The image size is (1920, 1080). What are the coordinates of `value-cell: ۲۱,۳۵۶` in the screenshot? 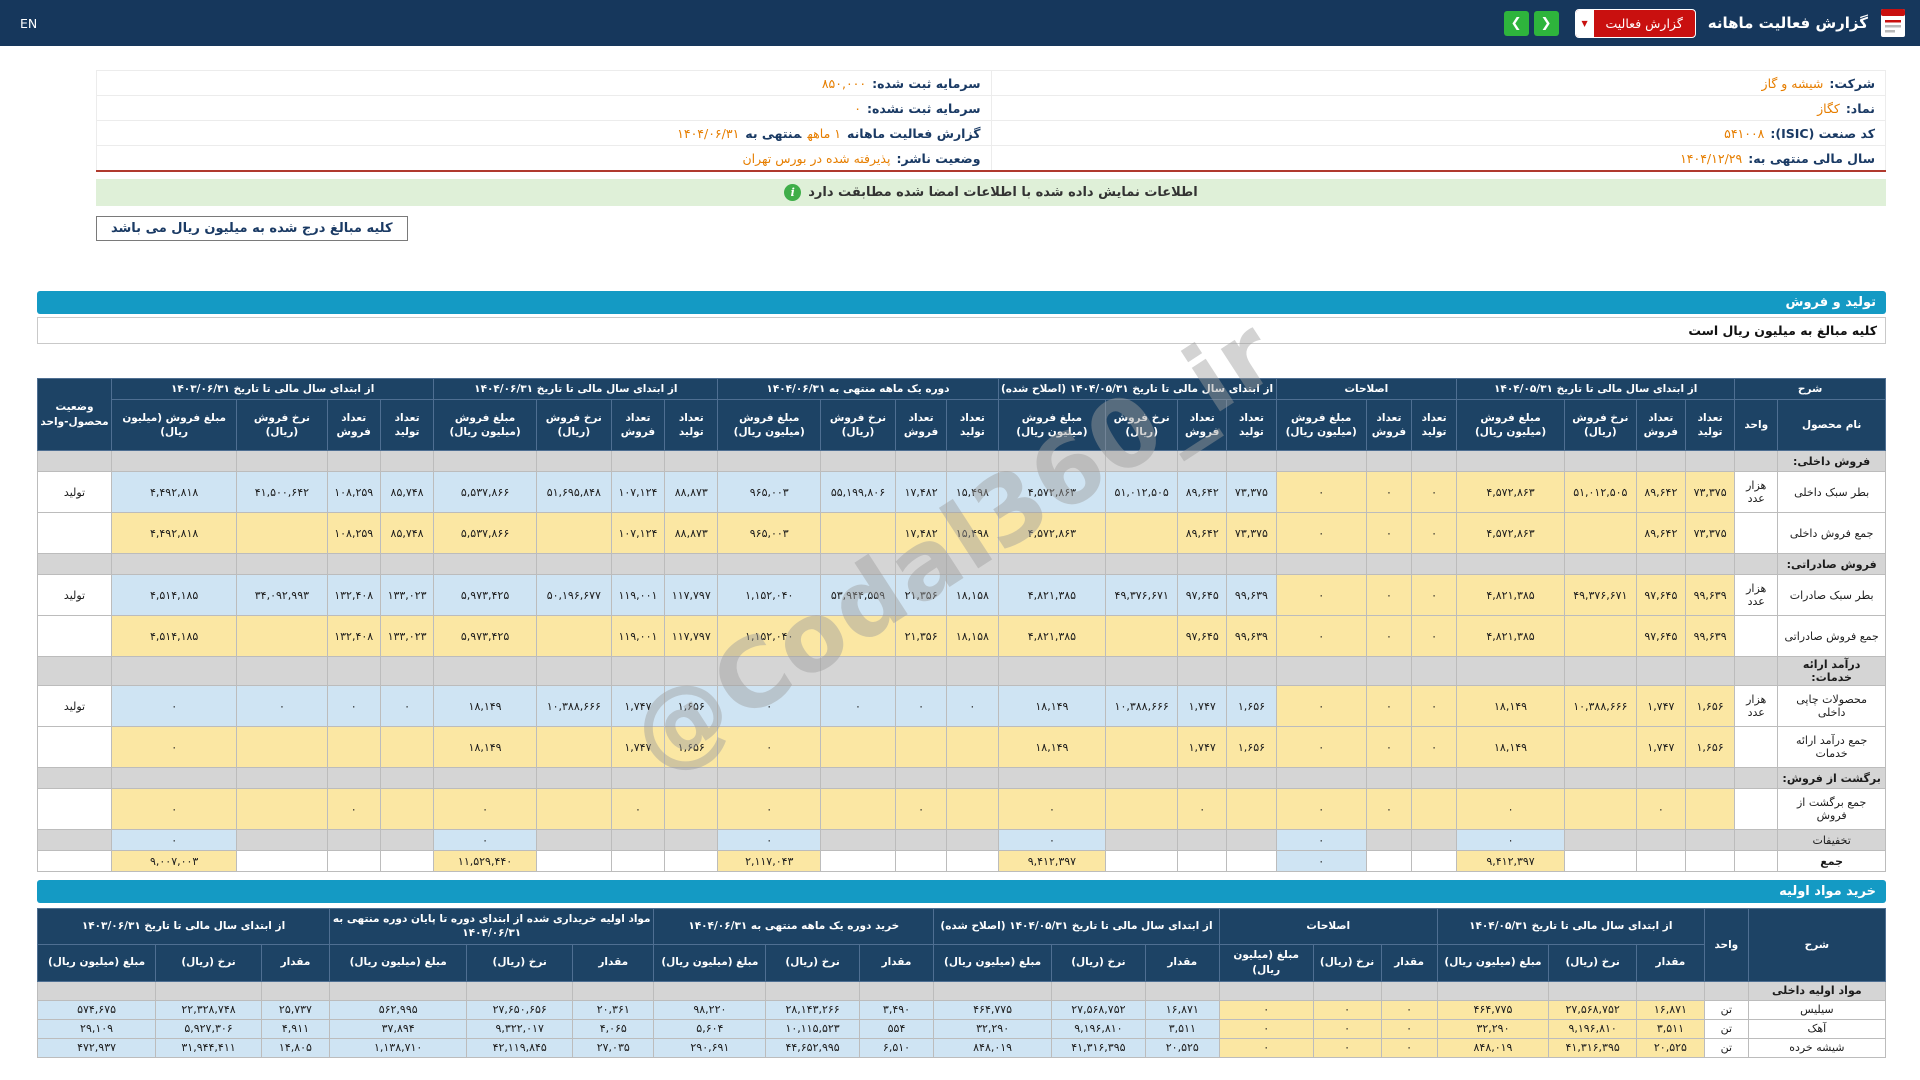 It's located at (921, 636).